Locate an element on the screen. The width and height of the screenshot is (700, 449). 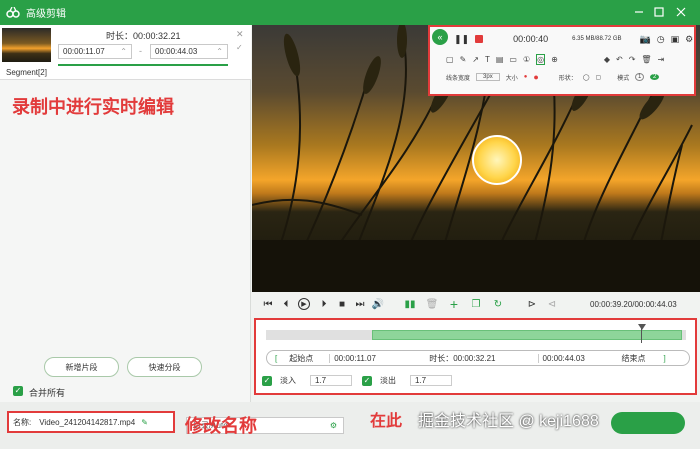
end-label: 结束点 is located at coordinates (633, 358).